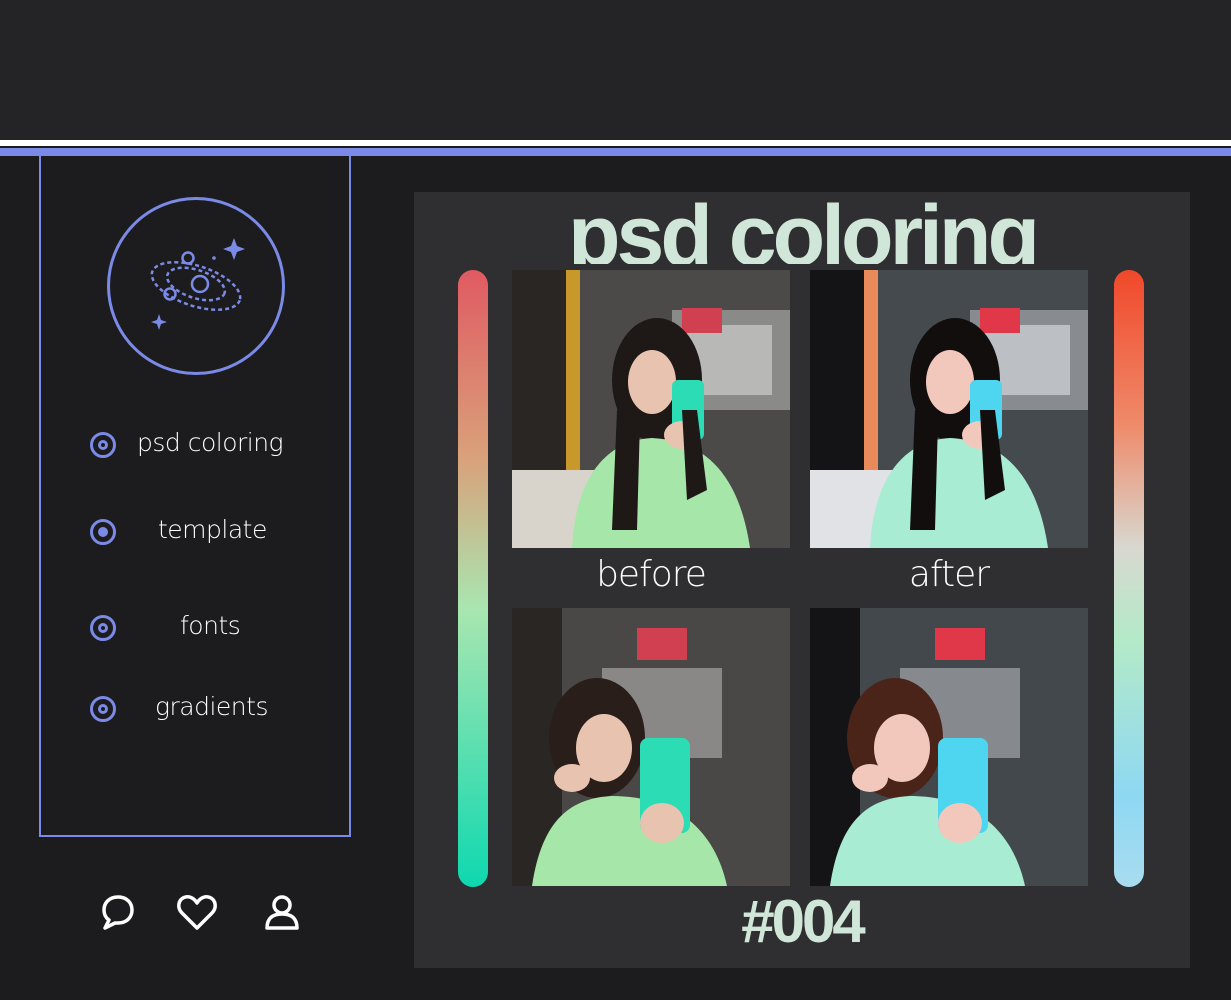  What do you see at coordinates (651, 747) in the screenshot?
I see `photo-before-bottom` at bounding box center [651, 747].